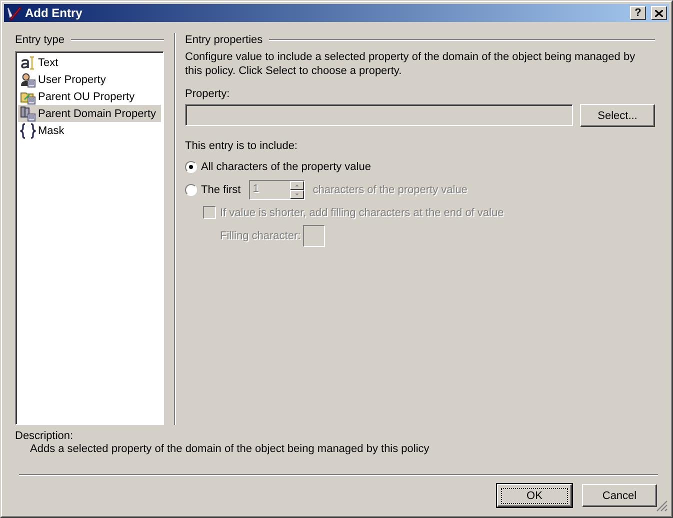 Image resolution: width=673 pixels, height=518 pixels. Describe the element at coordinates (534, 495) in the screenshot. I see `dialog-button: OK` at that location.